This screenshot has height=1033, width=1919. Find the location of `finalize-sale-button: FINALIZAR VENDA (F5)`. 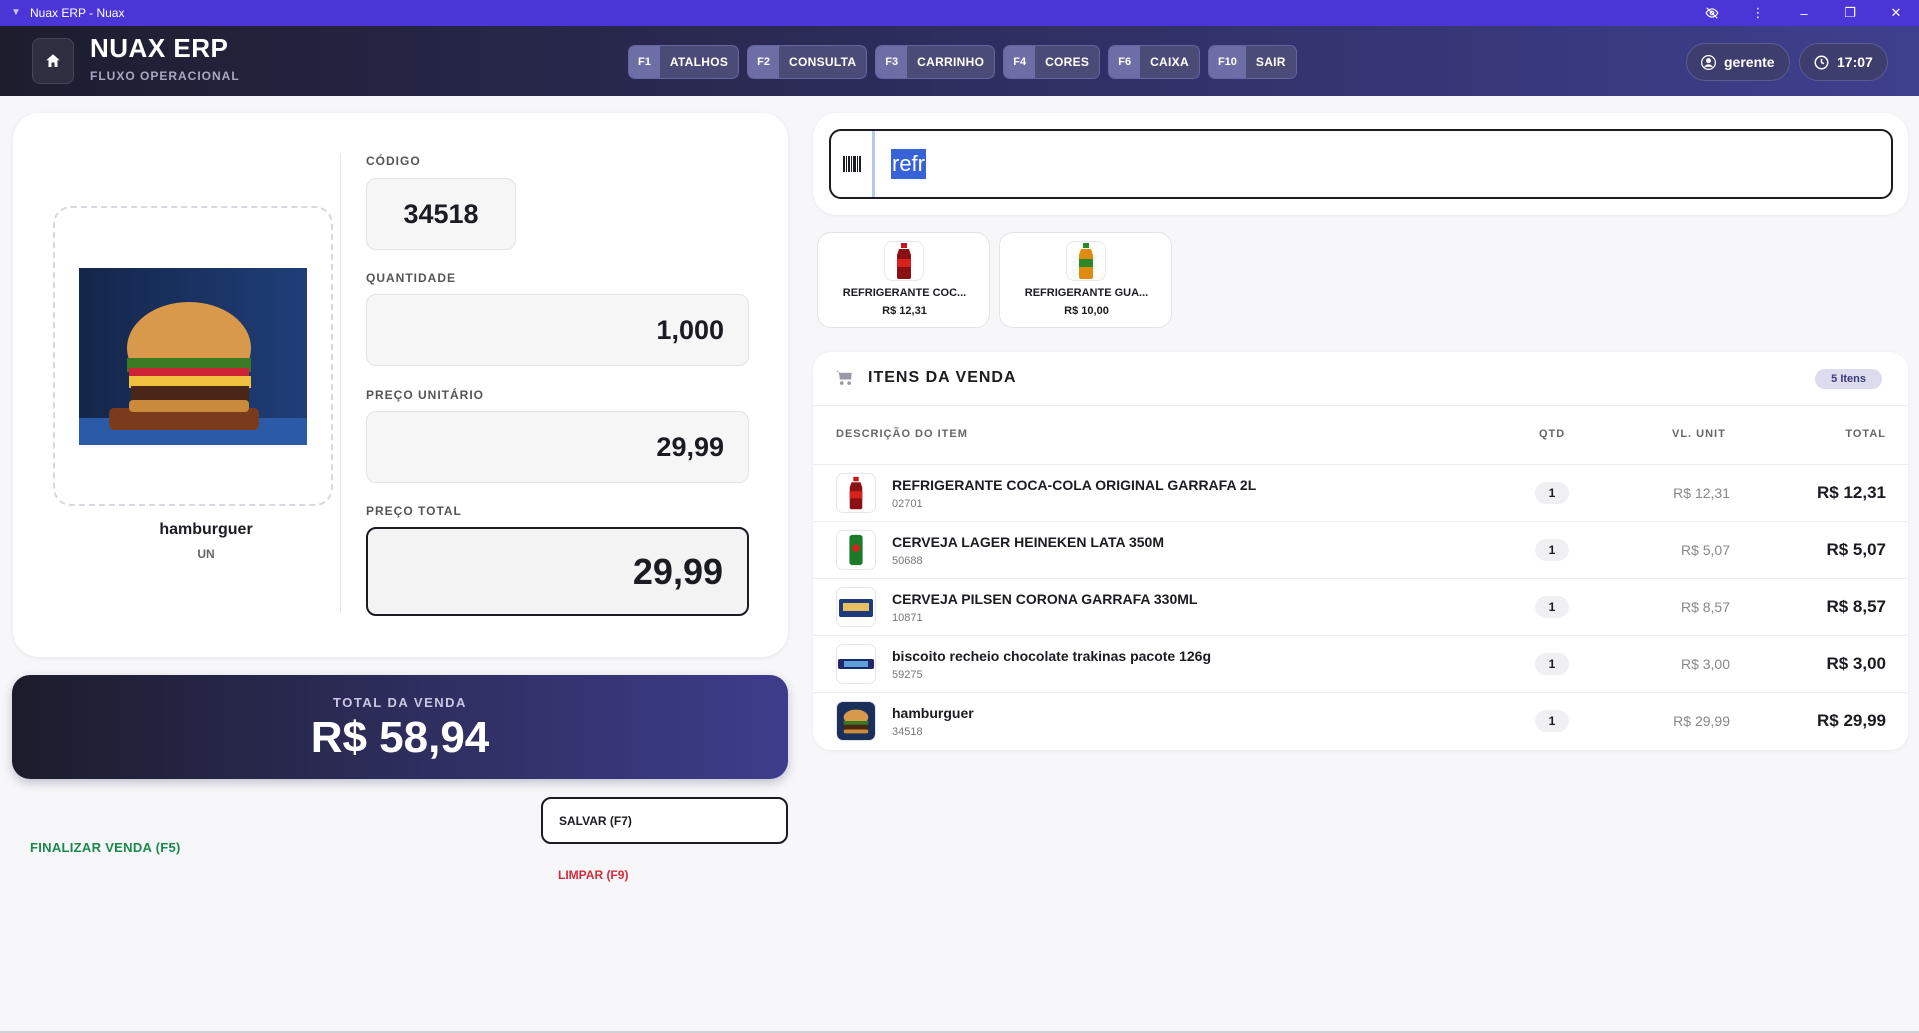

finalize-sale-button: FINALIZAR VENDA (F5) is located at coordinates (105, 847).